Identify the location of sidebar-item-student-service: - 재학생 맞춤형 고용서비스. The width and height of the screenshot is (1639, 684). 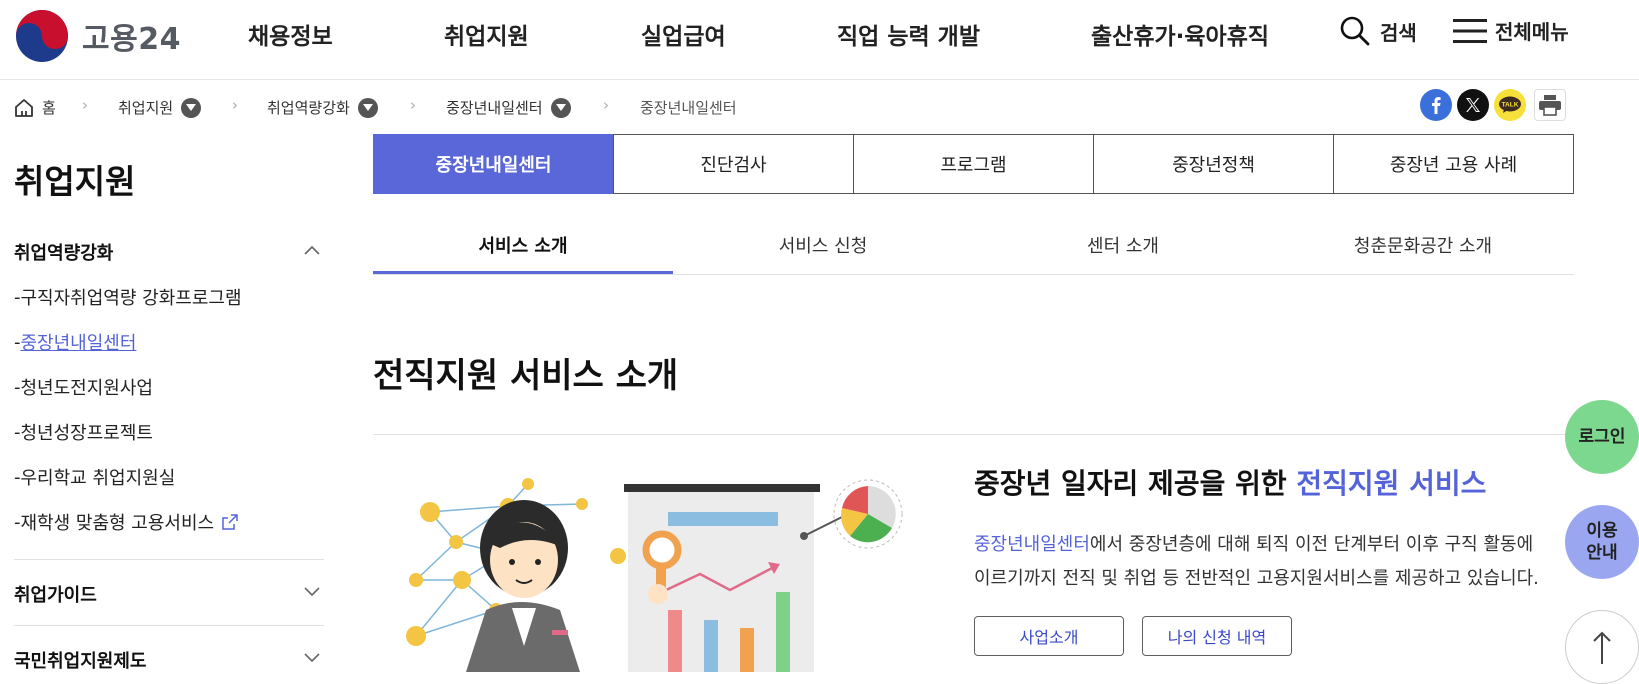
(126, 522).